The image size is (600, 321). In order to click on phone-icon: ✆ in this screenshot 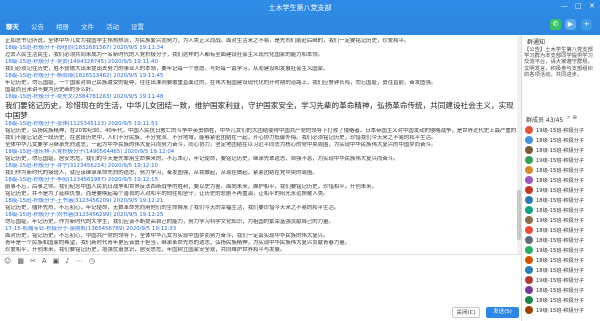, I will do `click(555, 24)`.